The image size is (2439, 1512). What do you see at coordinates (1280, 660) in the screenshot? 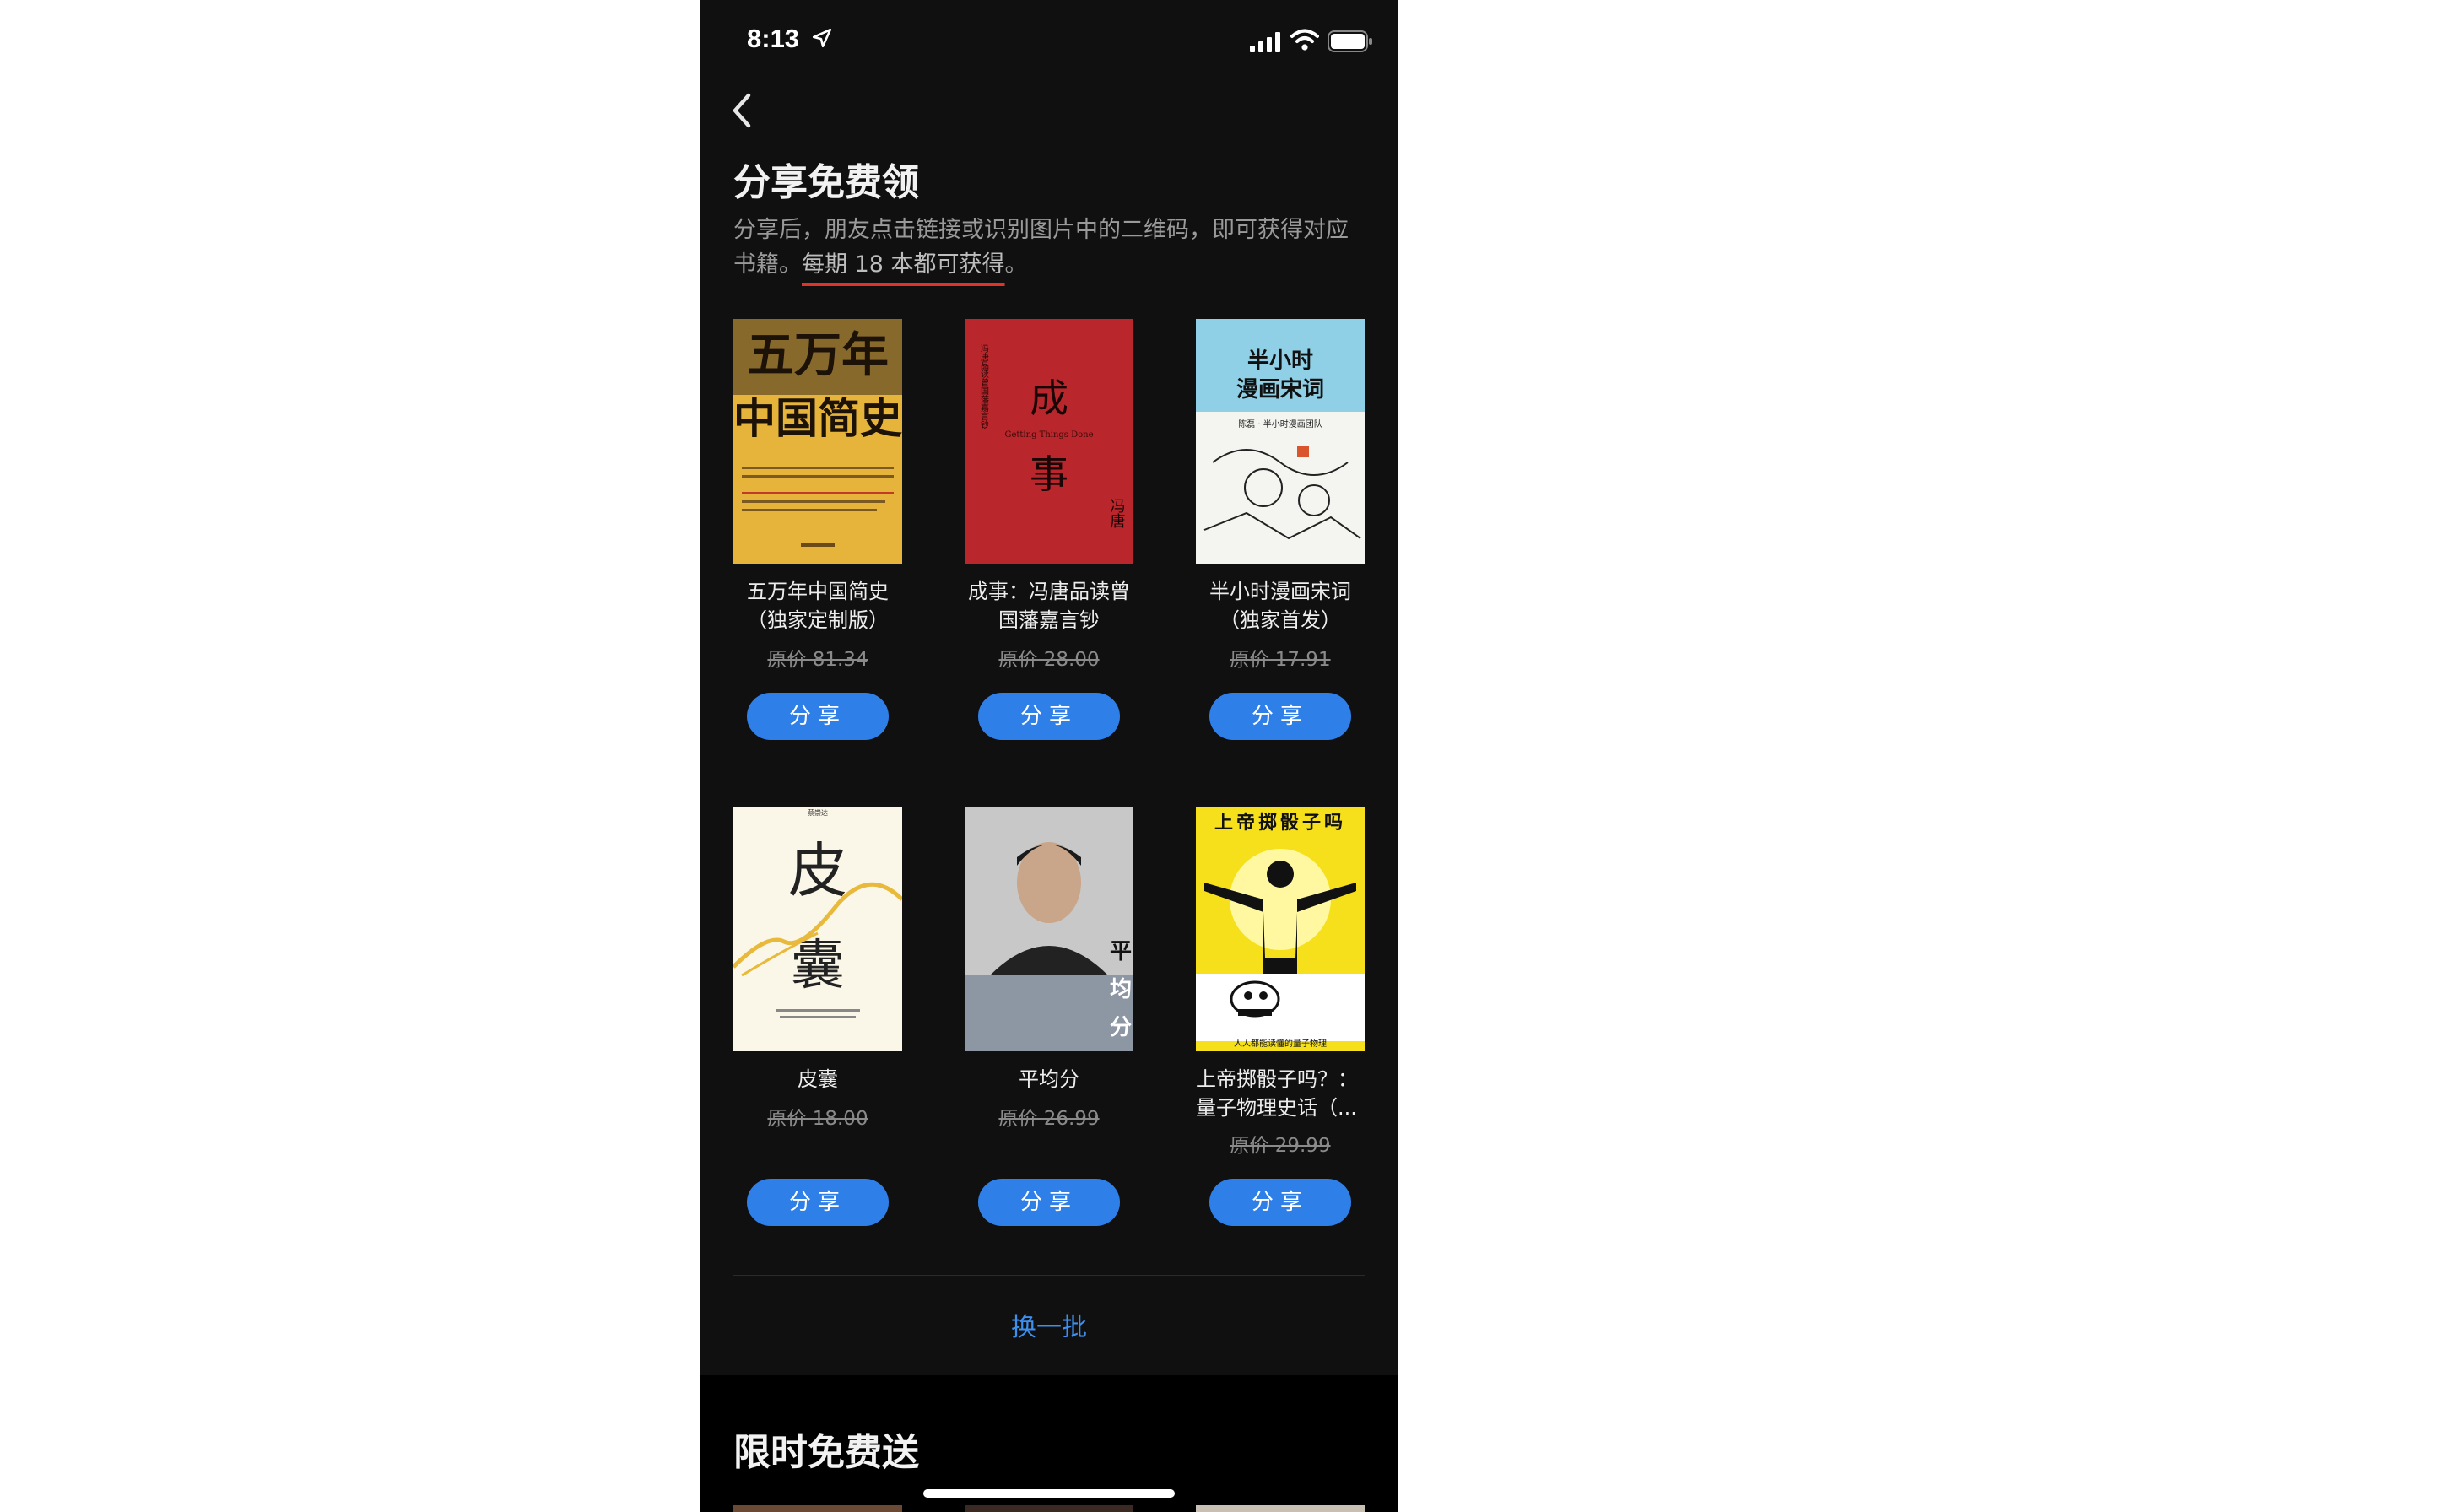
I see `book-price: 原价 17.91` at bounding box center [1280, 660].